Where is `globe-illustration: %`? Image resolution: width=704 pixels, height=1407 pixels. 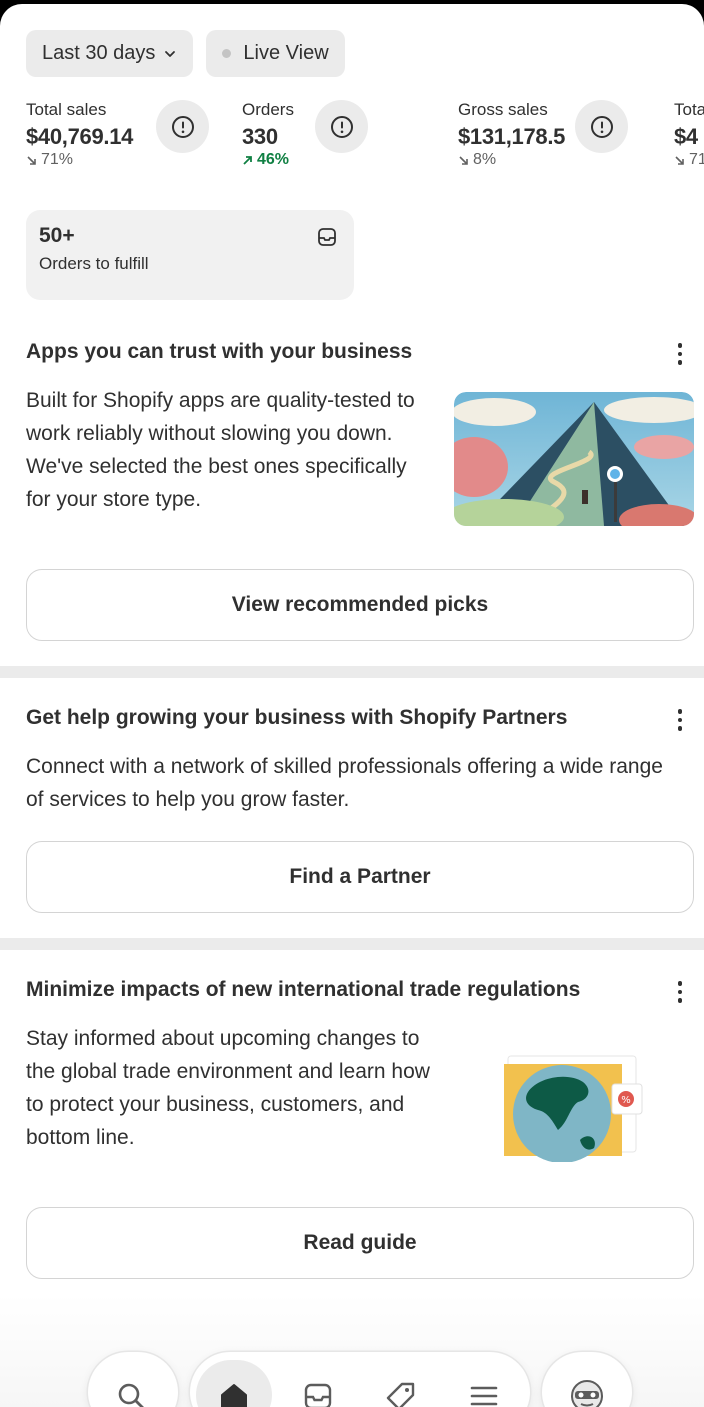
globe-illustration: % is located at coordinates (573, 1108).